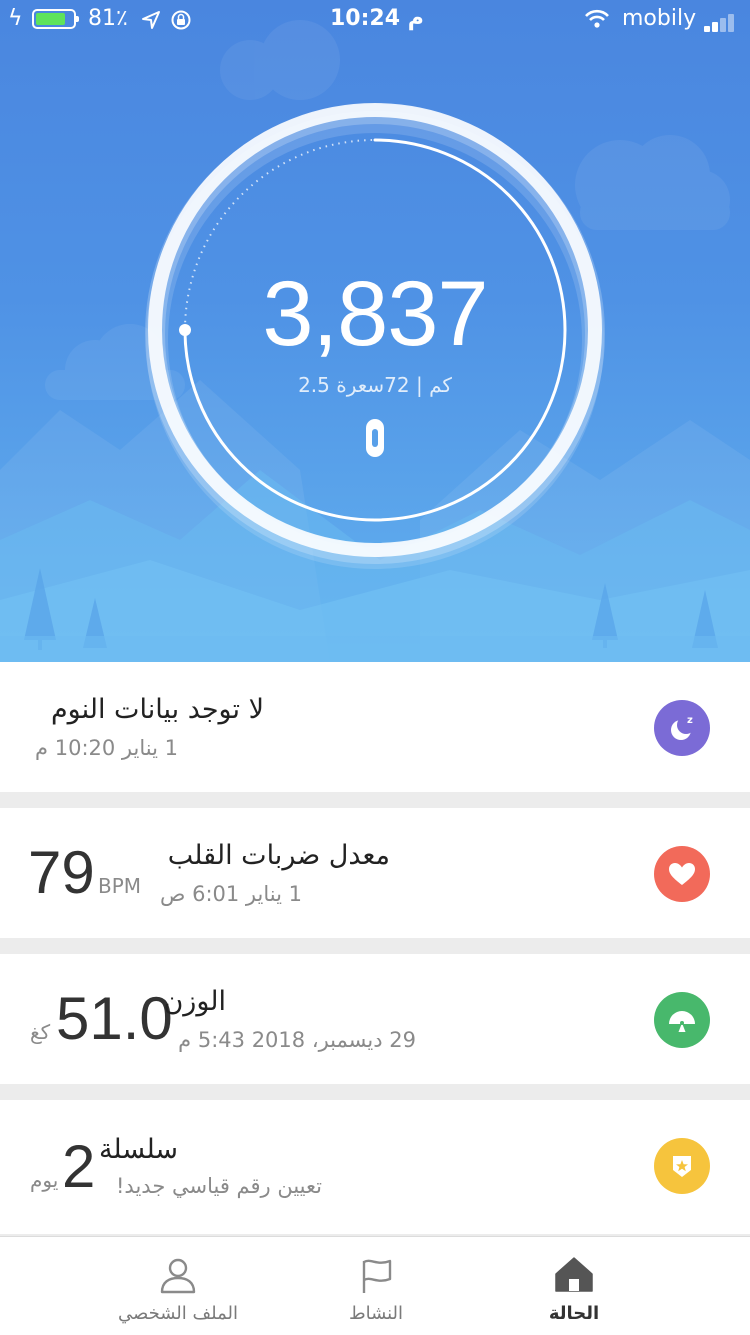 Image resolution: width=750 pixels, height=1335 pixels. I want to click on sleep-date: 1 يناير 10:20 م, so click(106, 748).